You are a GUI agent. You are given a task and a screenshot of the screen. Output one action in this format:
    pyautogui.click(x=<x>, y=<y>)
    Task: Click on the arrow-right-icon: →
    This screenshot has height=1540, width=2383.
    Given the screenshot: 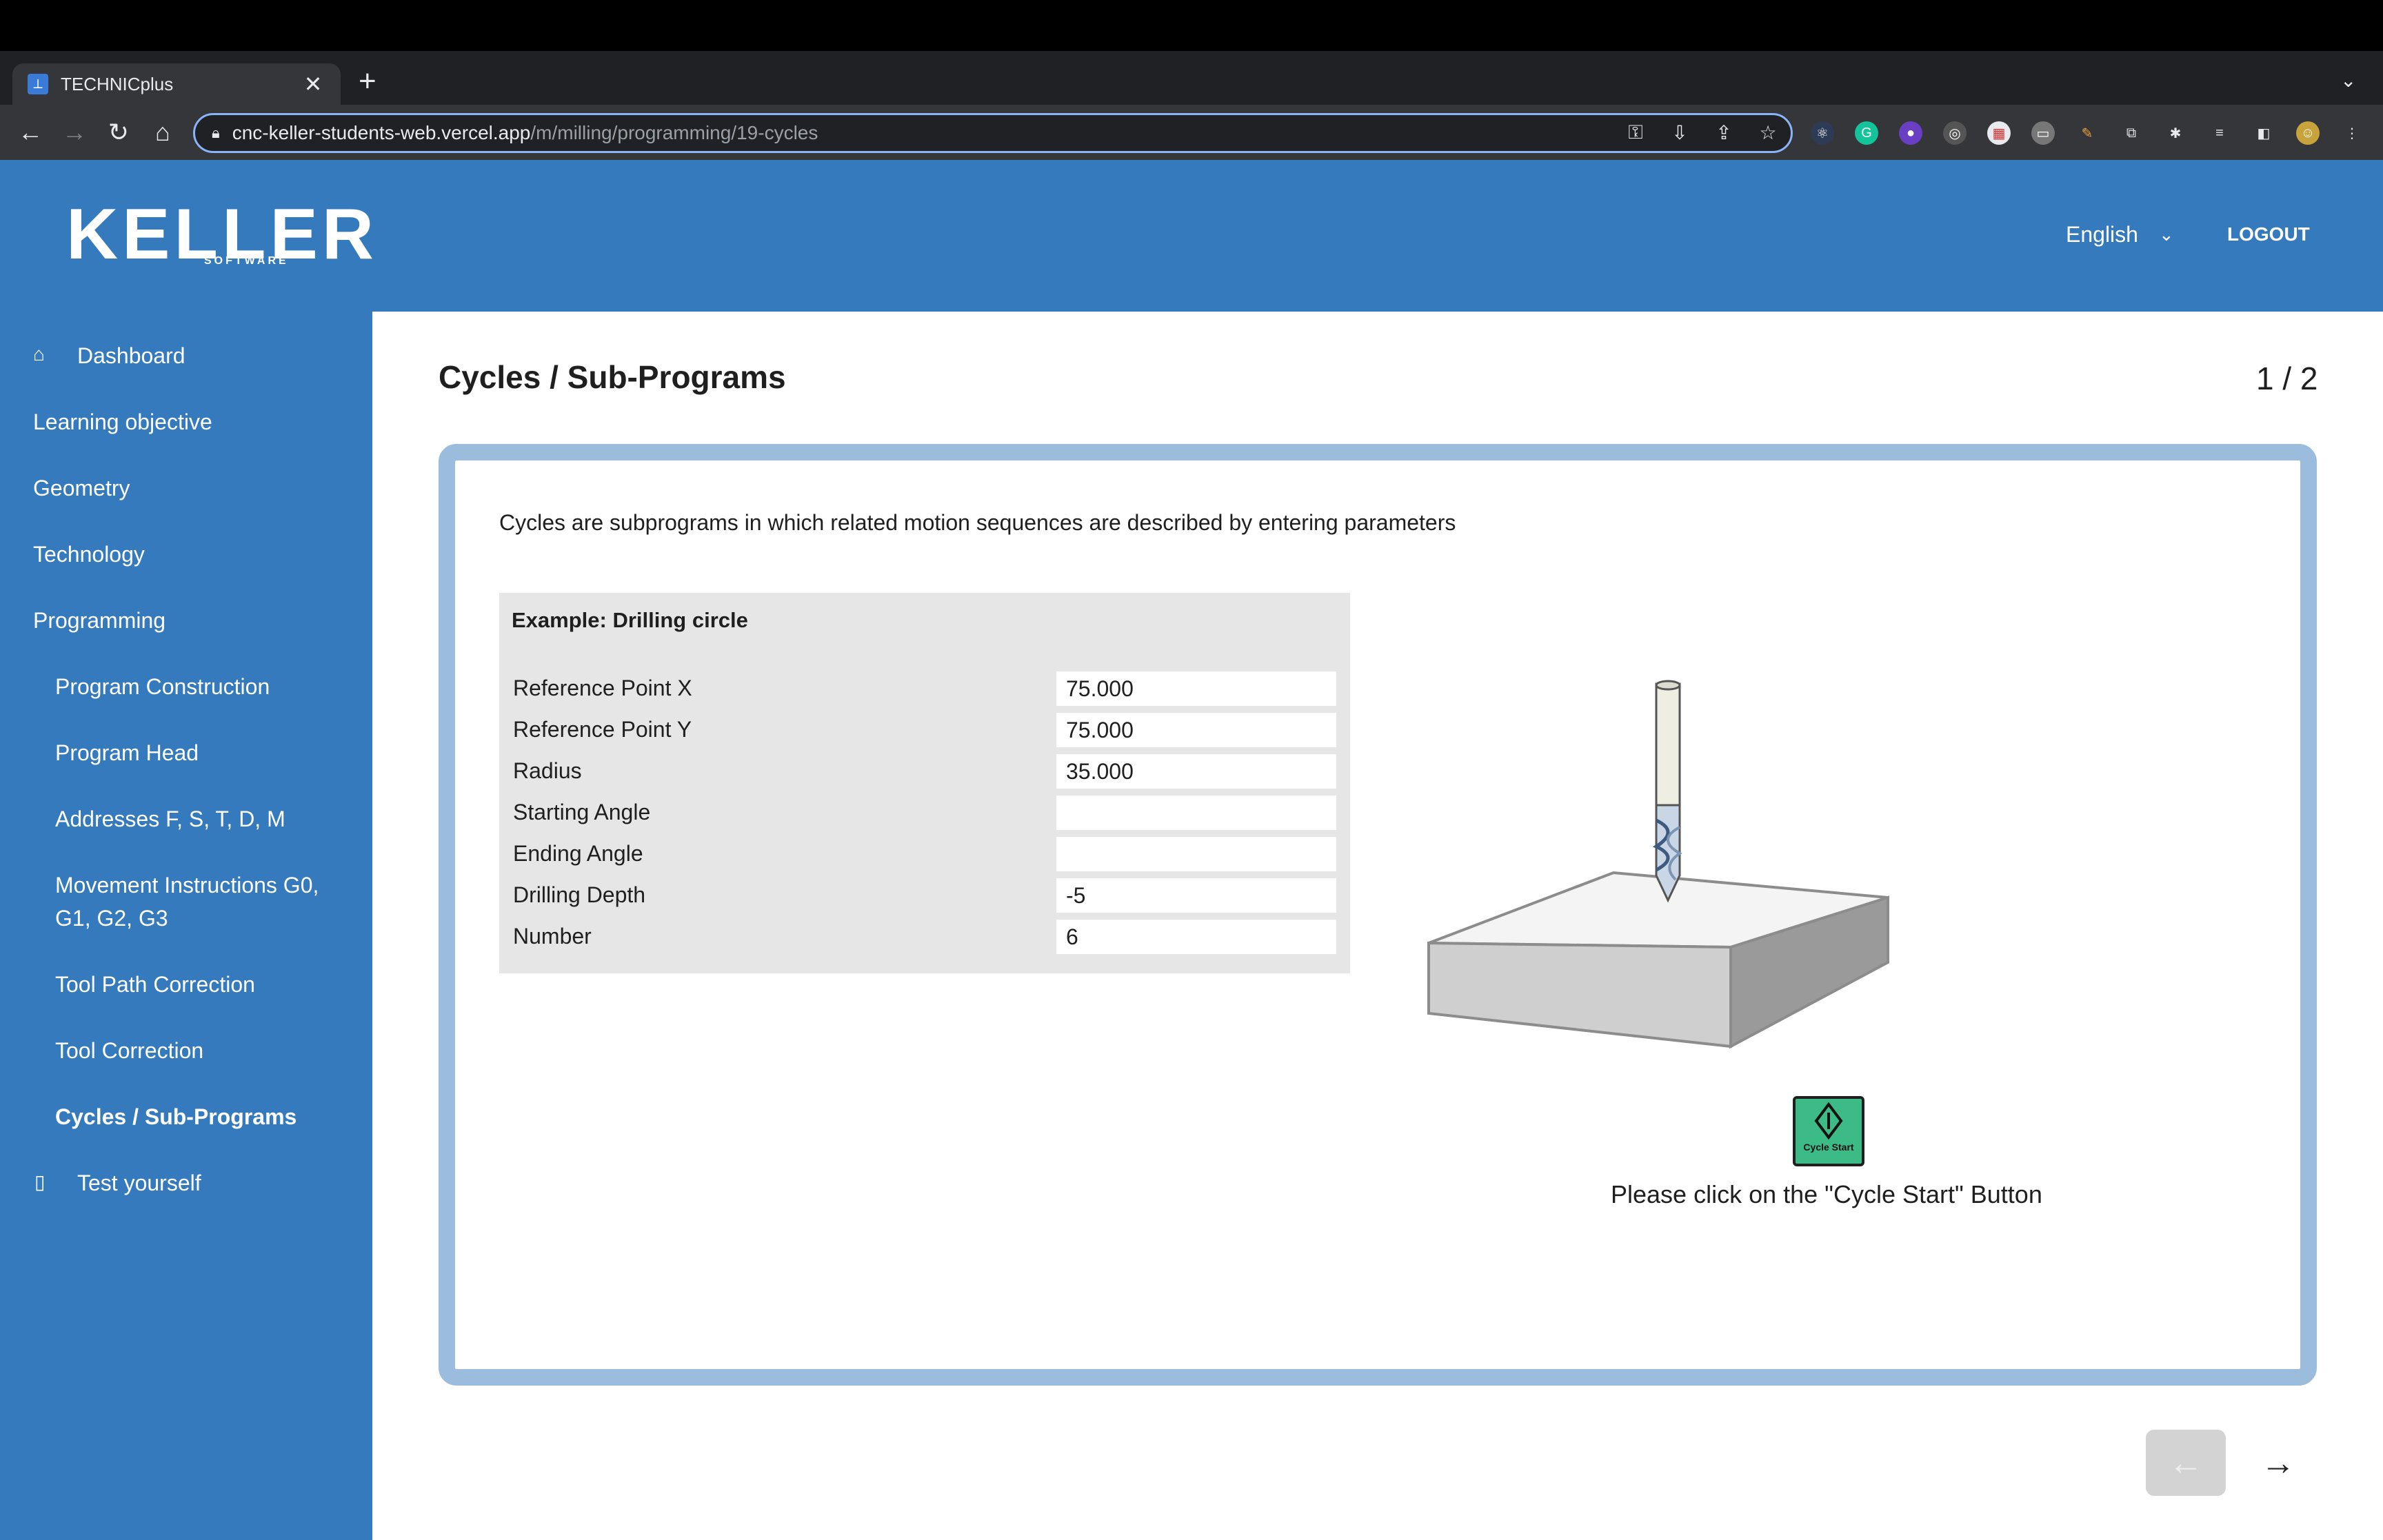 What is the action you would take?
    pyautogui.click(x=2278, y=1463)
    